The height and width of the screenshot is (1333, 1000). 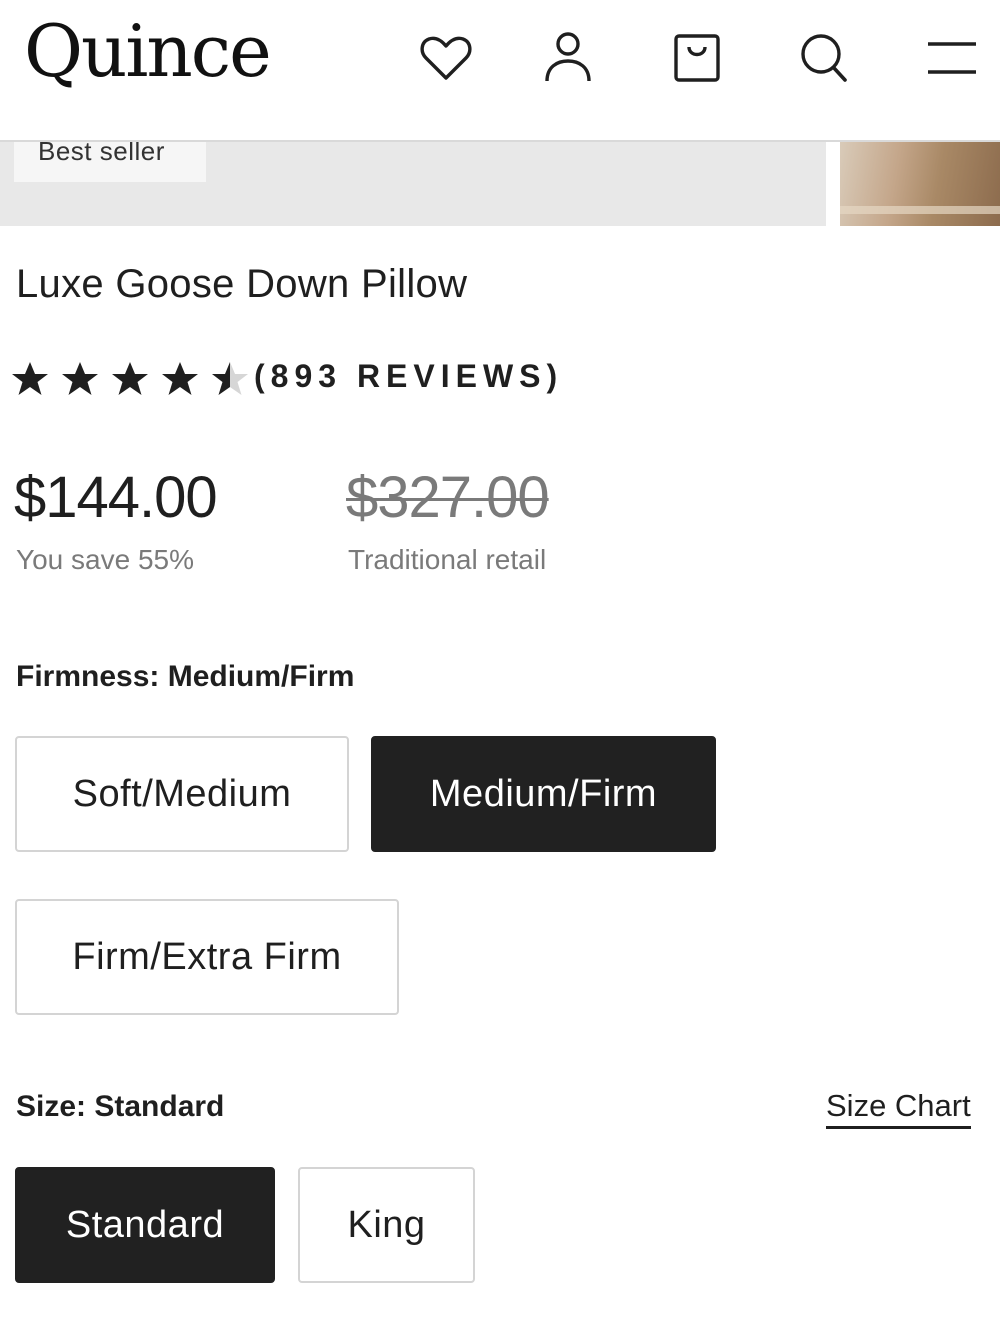 What do you see at coordinates (185, 676) in the screenshot?
I see `firmness-label: Firmness: Medium/Firm` at bounding box center [185, 676].